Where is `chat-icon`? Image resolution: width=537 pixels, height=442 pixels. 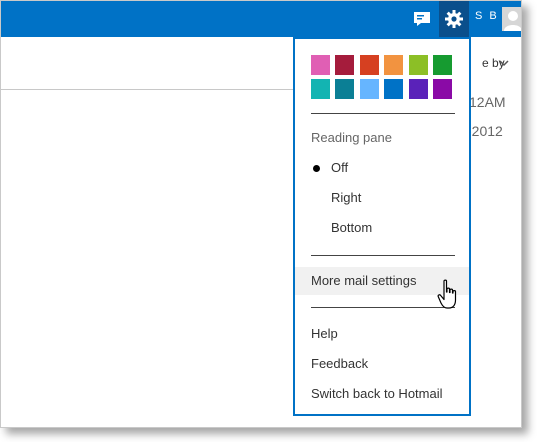 chat-icon is located at coordinates (422, 19).